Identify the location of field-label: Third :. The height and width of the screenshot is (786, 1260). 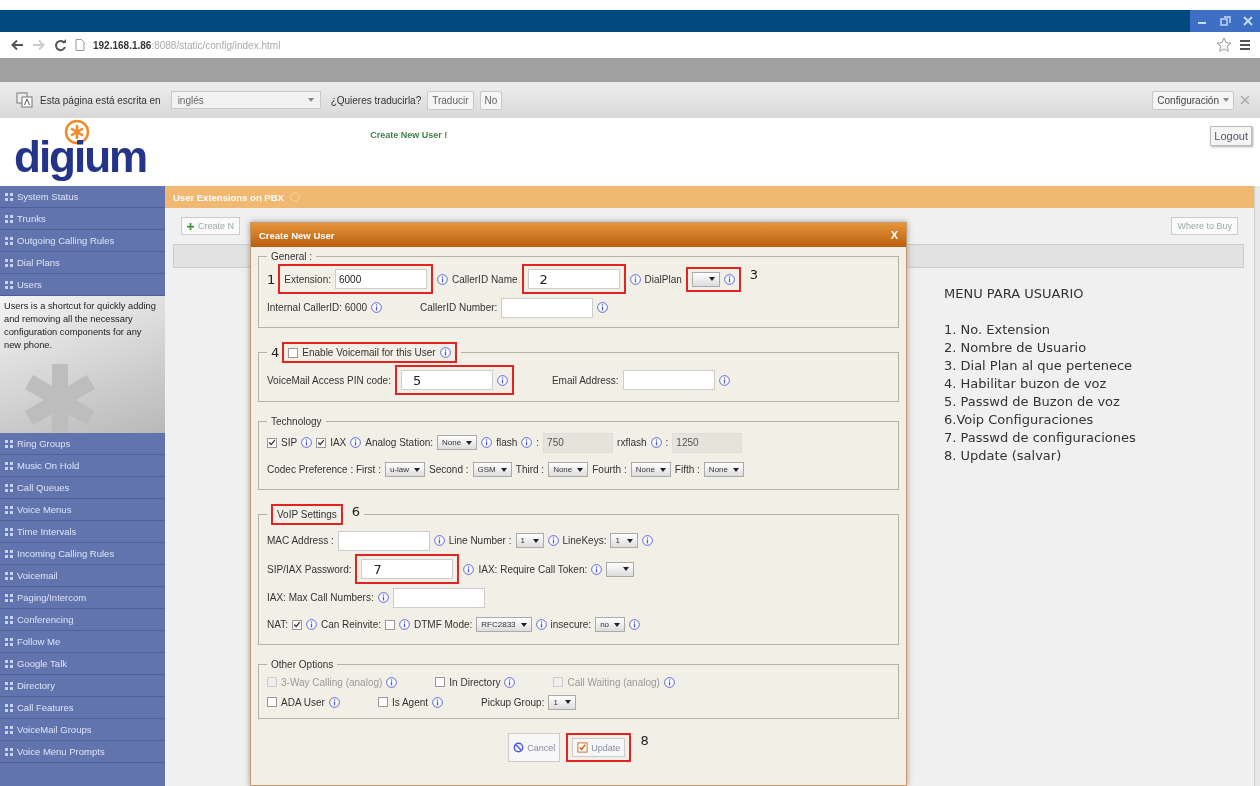
(530, 469).